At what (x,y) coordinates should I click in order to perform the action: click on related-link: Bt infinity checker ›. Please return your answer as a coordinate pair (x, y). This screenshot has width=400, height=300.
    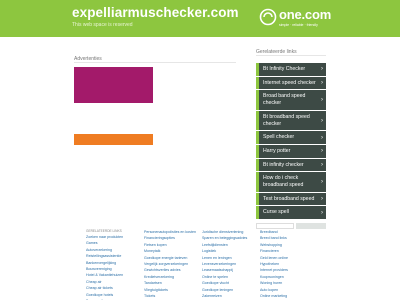
    Looking at the image, I should click on (291, 165).